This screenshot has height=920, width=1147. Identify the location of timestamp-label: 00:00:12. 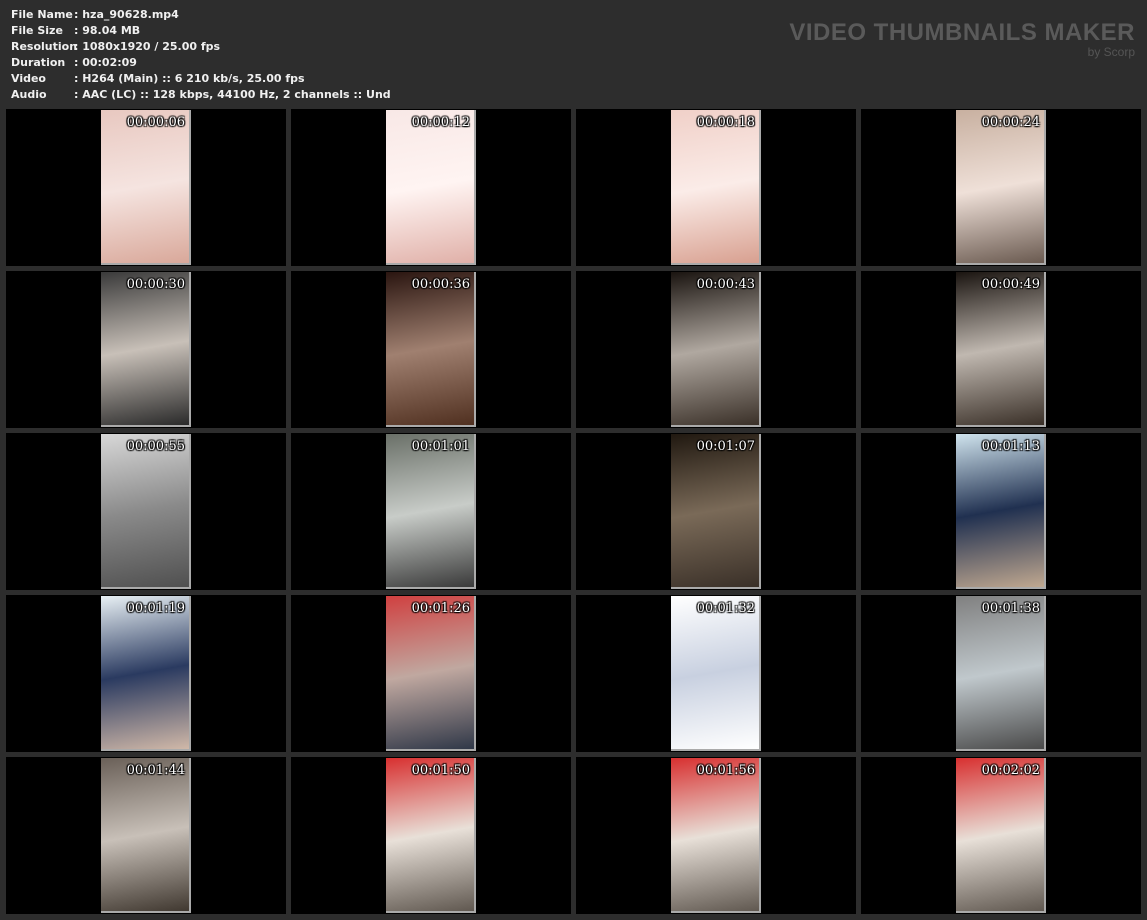
(440, 122).